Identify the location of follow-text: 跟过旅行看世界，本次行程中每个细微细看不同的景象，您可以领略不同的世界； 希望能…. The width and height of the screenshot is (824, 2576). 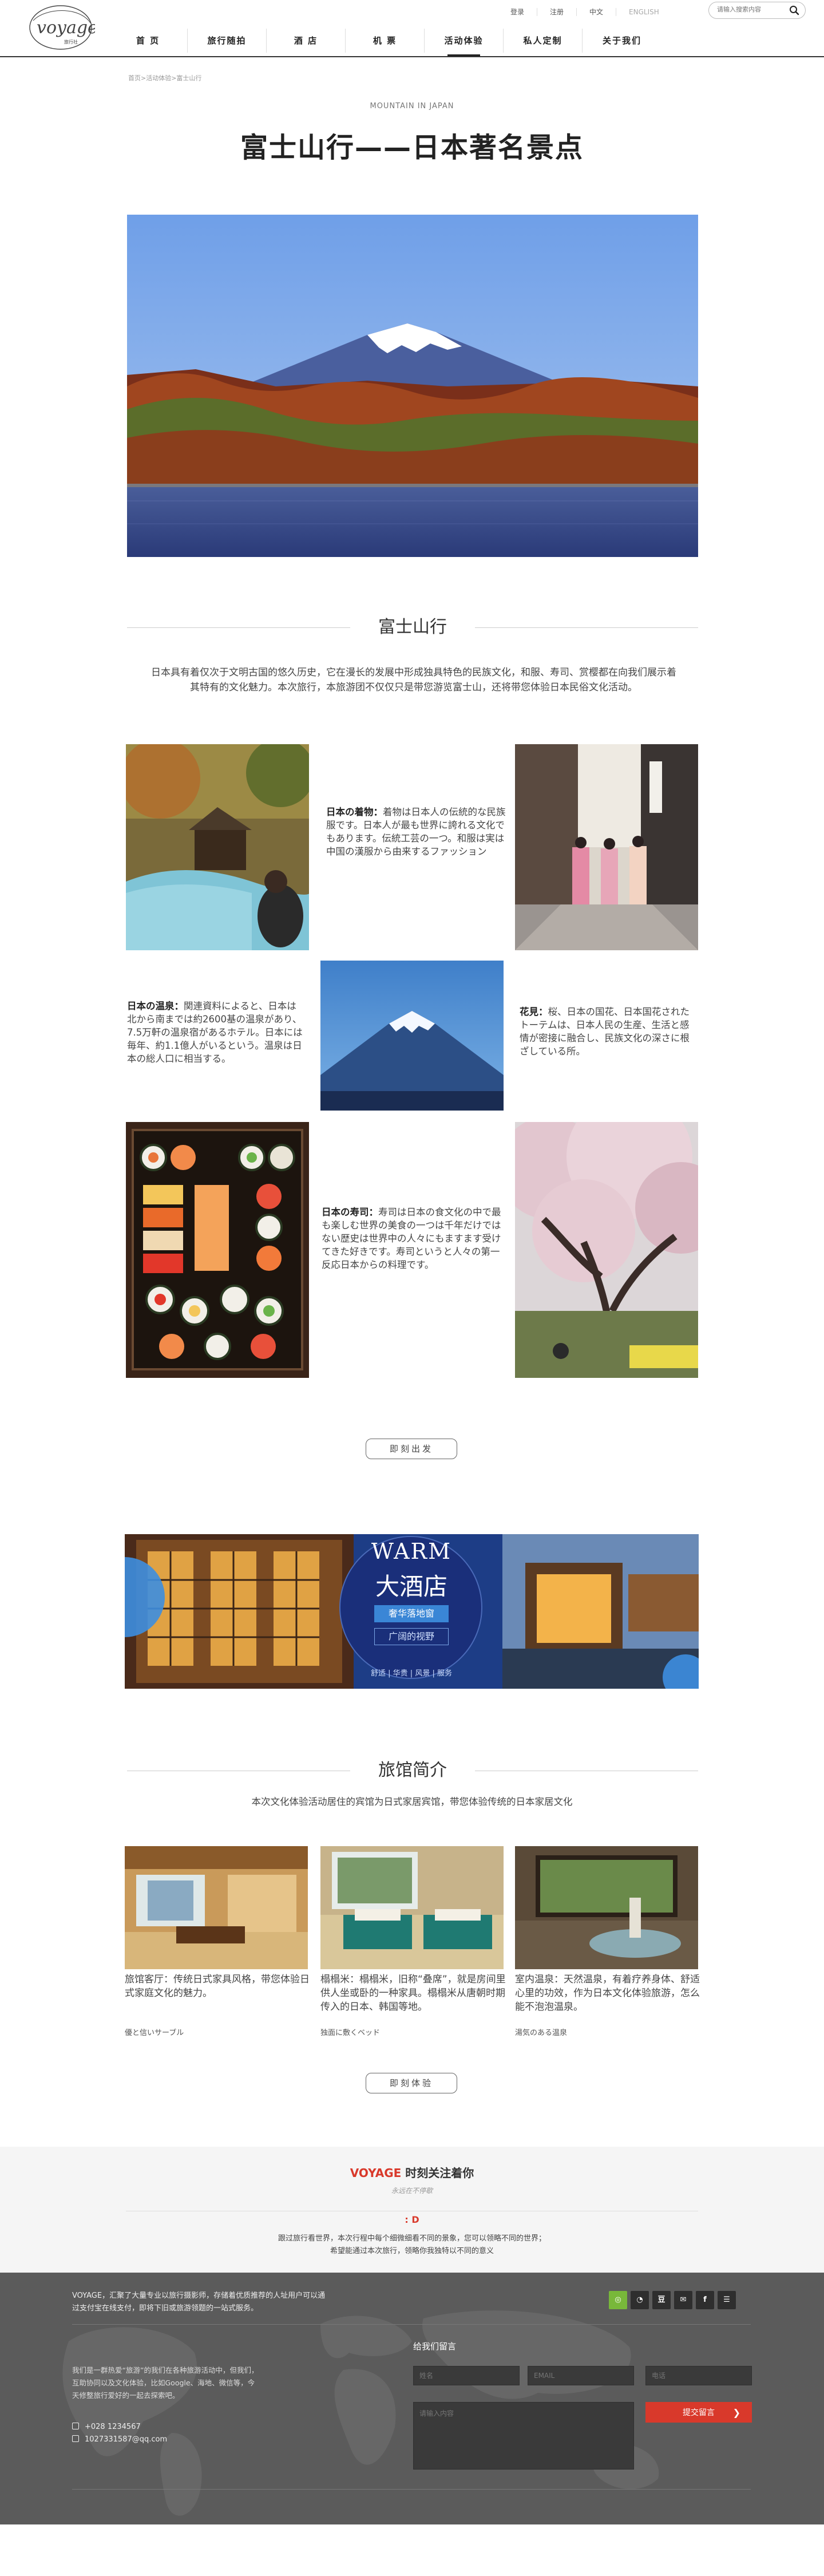
(412, 2245).